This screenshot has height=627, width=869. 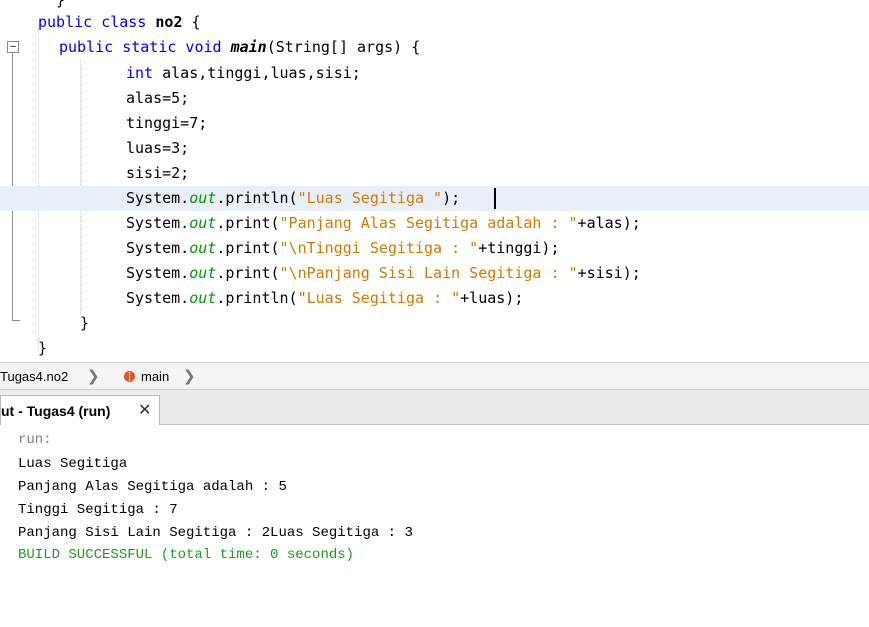 What do you see at coordinates (129, 376) in the screenshot?
I see `method-icon` at bounding box center [129, 376].